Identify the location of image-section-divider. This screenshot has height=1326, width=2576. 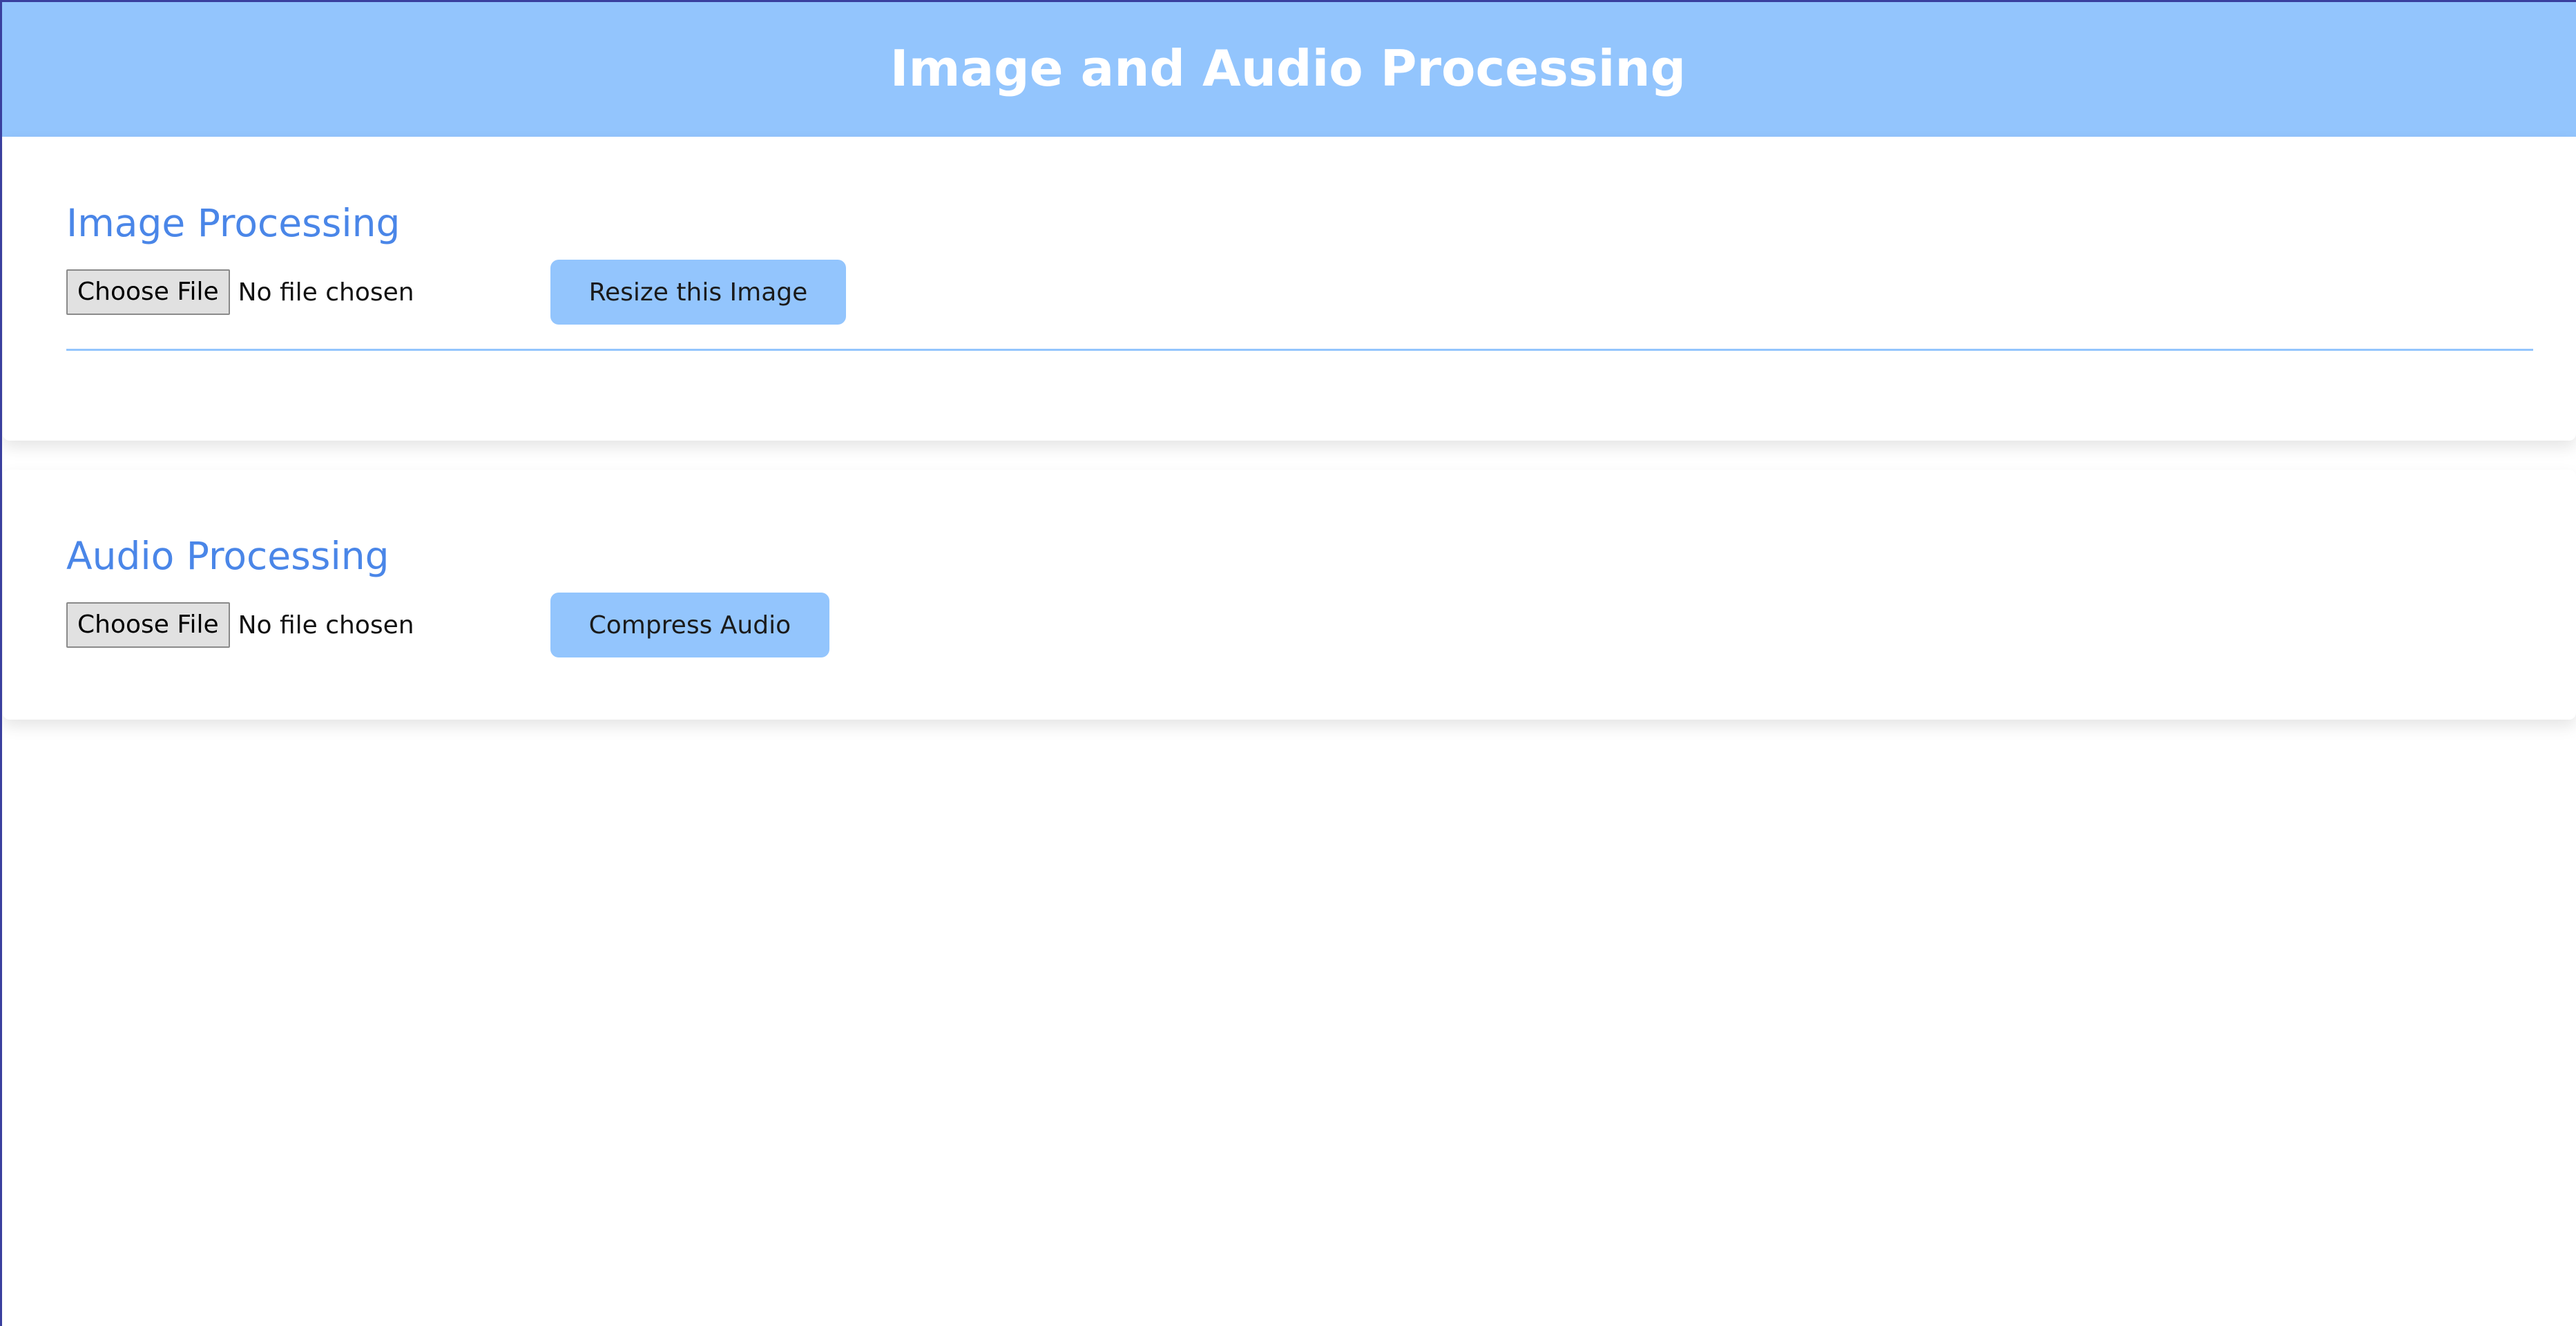
(1299, 350).